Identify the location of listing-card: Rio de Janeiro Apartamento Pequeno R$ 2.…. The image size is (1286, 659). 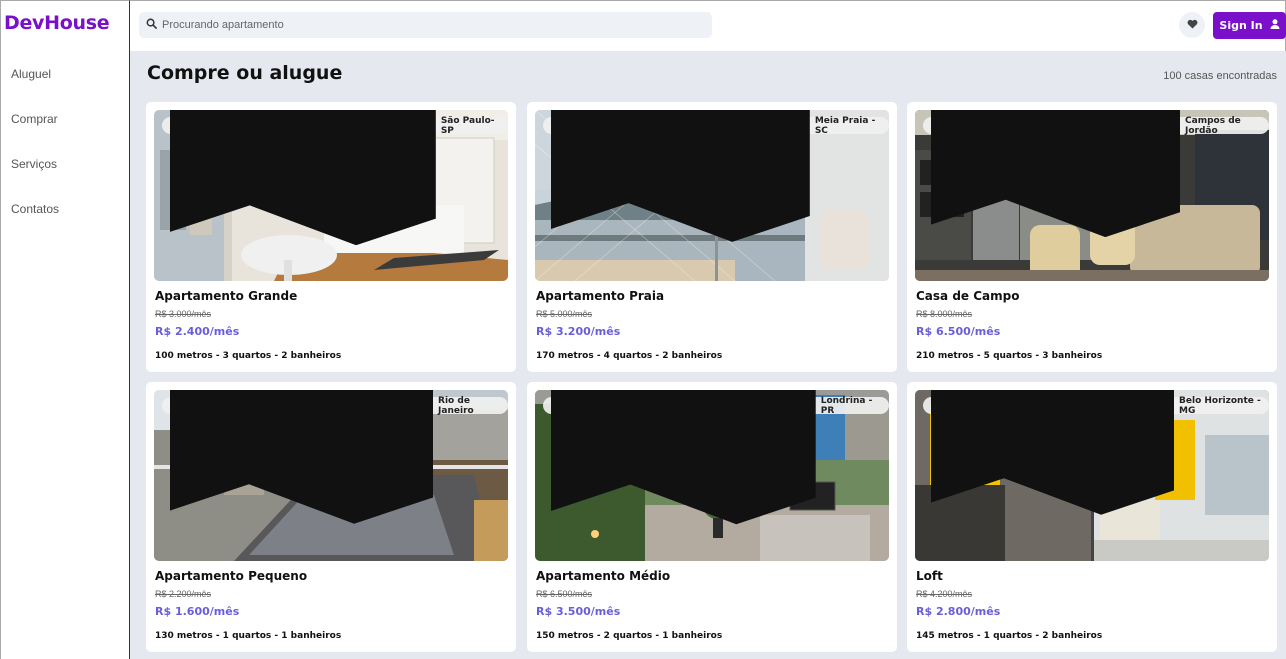
(331, 517).